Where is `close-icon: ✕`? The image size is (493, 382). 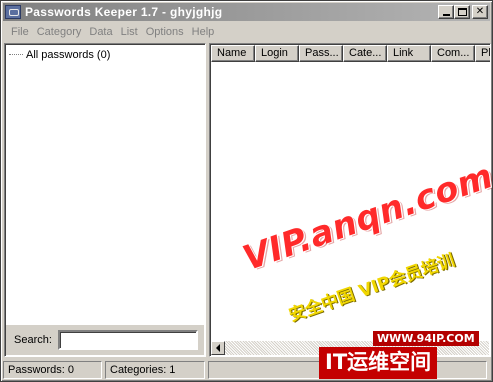
close-icon: ✕ is located at coordinates (480, 11).